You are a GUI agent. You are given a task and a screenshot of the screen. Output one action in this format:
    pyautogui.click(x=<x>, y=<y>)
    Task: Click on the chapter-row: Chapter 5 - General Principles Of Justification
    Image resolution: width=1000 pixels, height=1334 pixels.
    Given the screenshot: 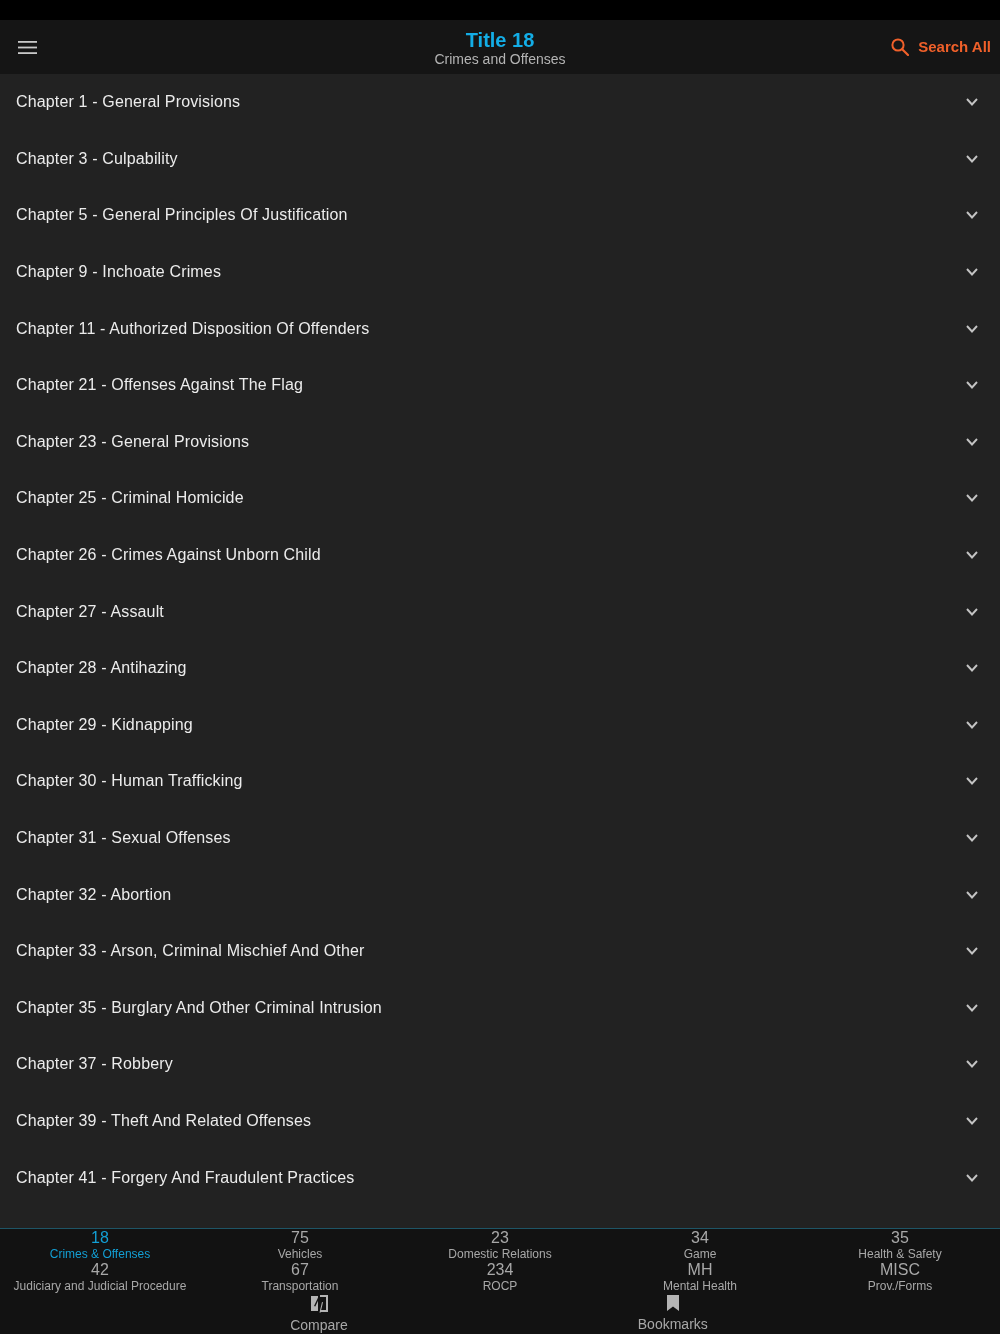 What is the action you would take?
    pyautogui.click(x=500, y=215)
    